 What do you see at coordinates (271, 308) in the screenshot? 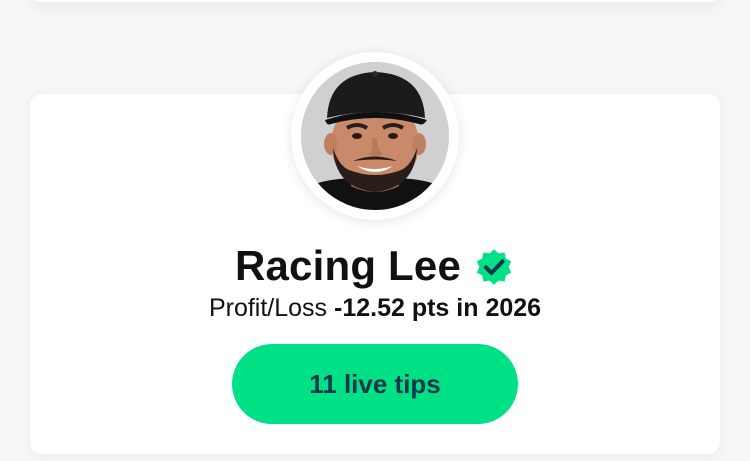
I see `profit-loss-label: Profit/Loss` at bounding box center [271, 308].